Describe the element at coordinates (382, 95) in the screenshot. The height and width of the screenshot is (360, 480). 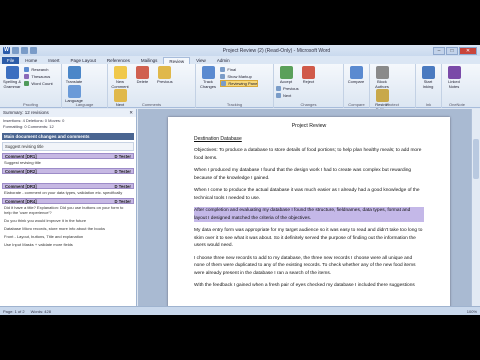
I see `lock-icon` at that location.